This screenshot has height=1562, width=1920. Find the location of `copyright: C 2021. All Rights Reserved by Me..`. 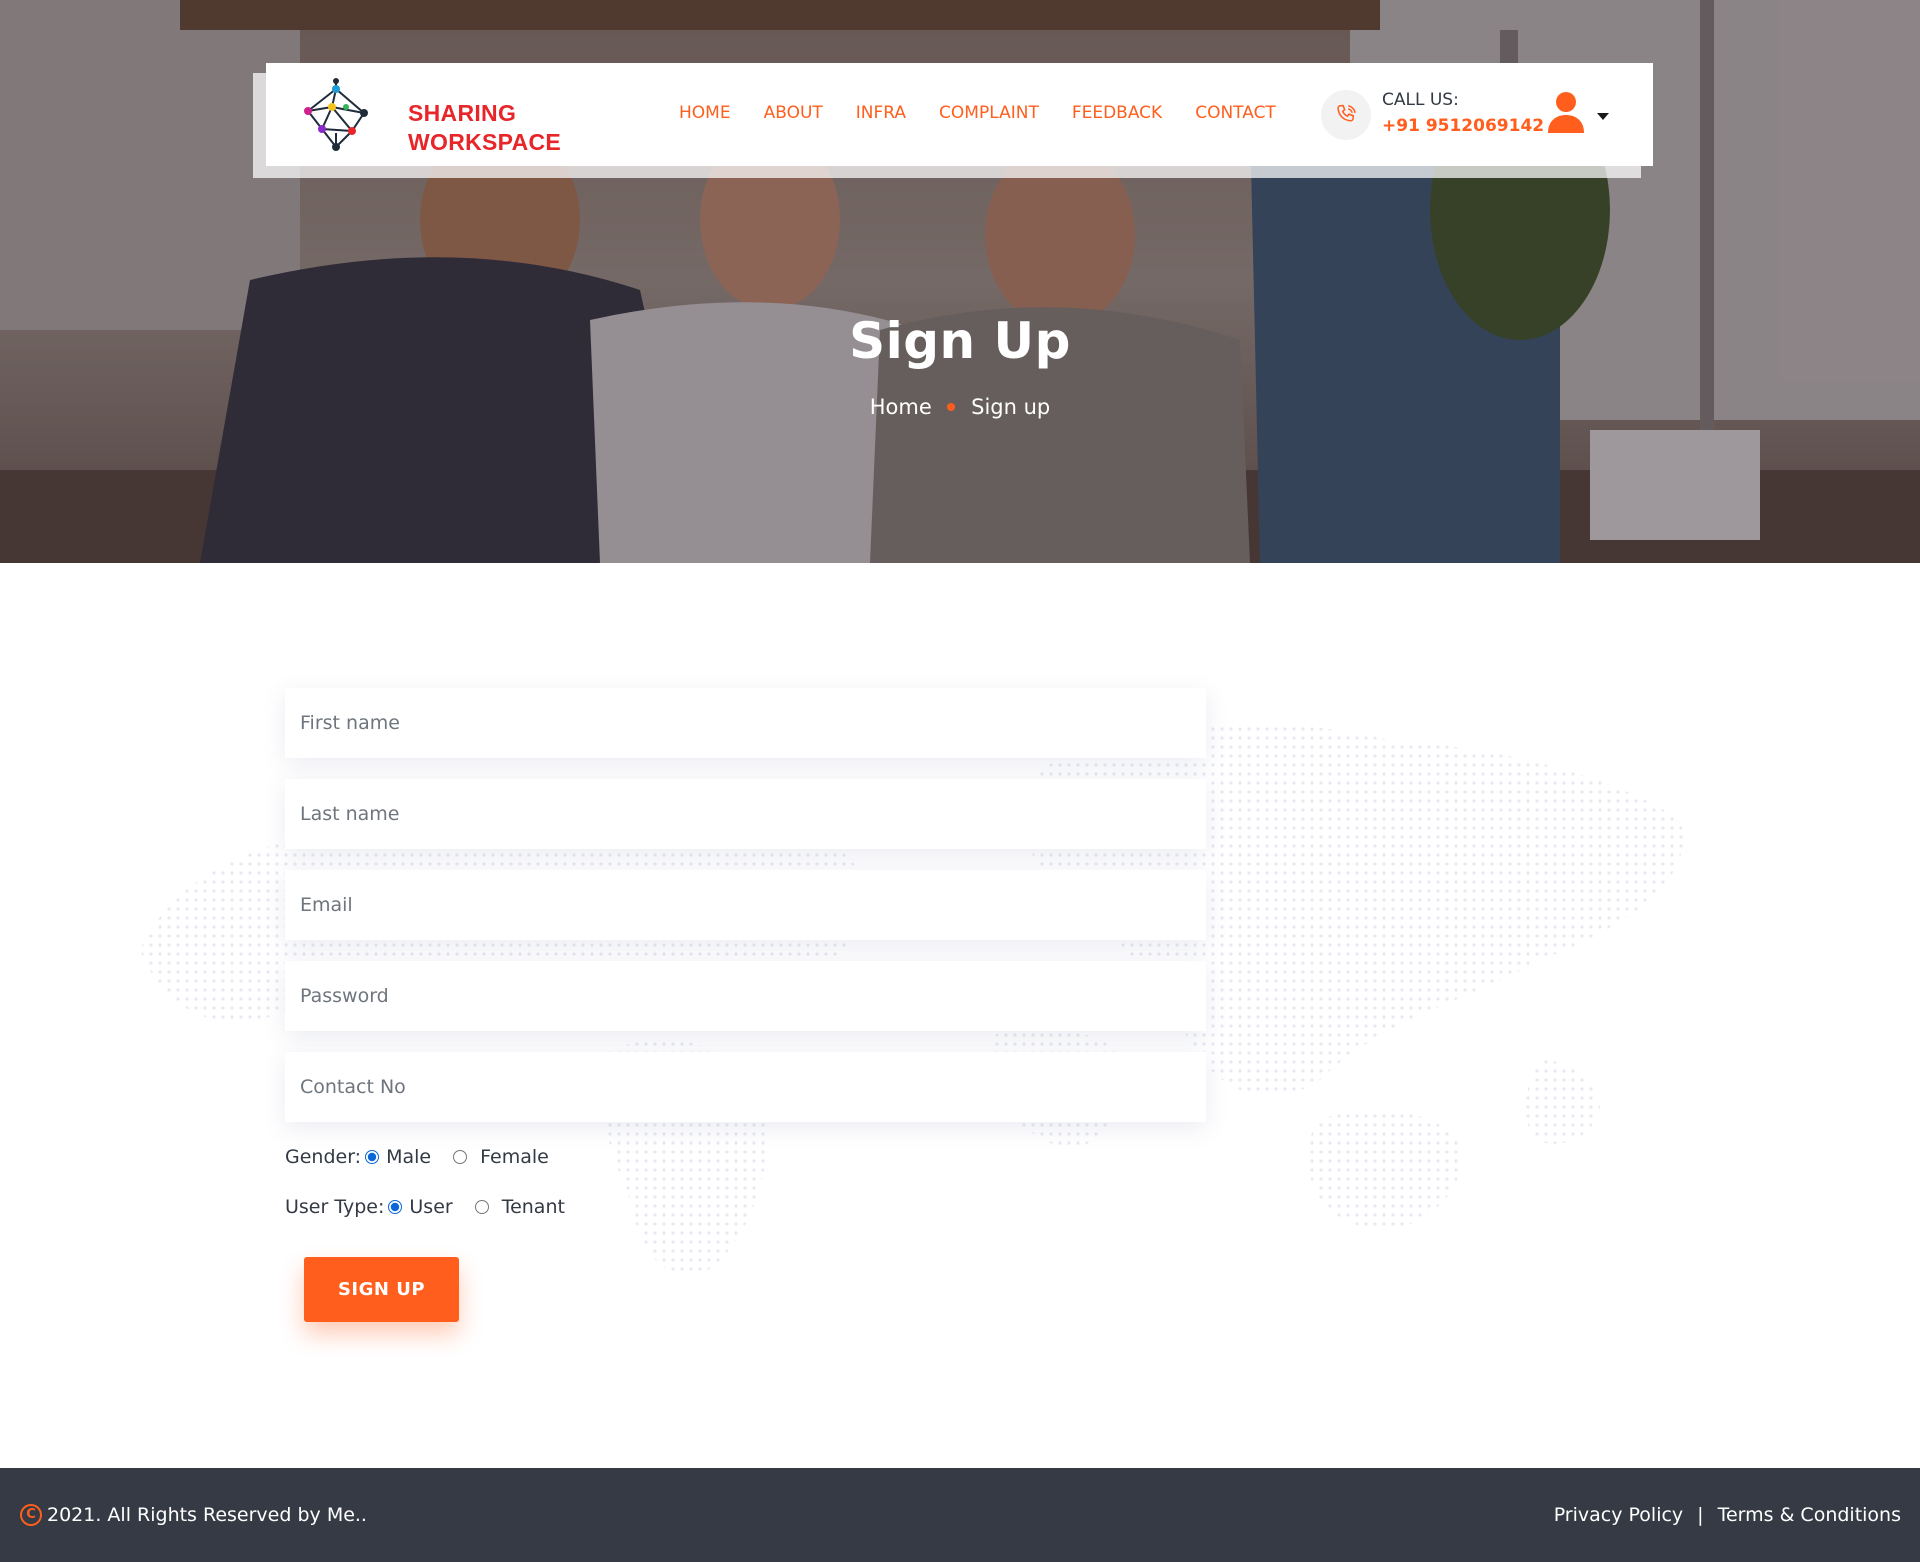

copyright: C 2021. All Rights Reserved by Me.. is located at coordinates (193, 1515).